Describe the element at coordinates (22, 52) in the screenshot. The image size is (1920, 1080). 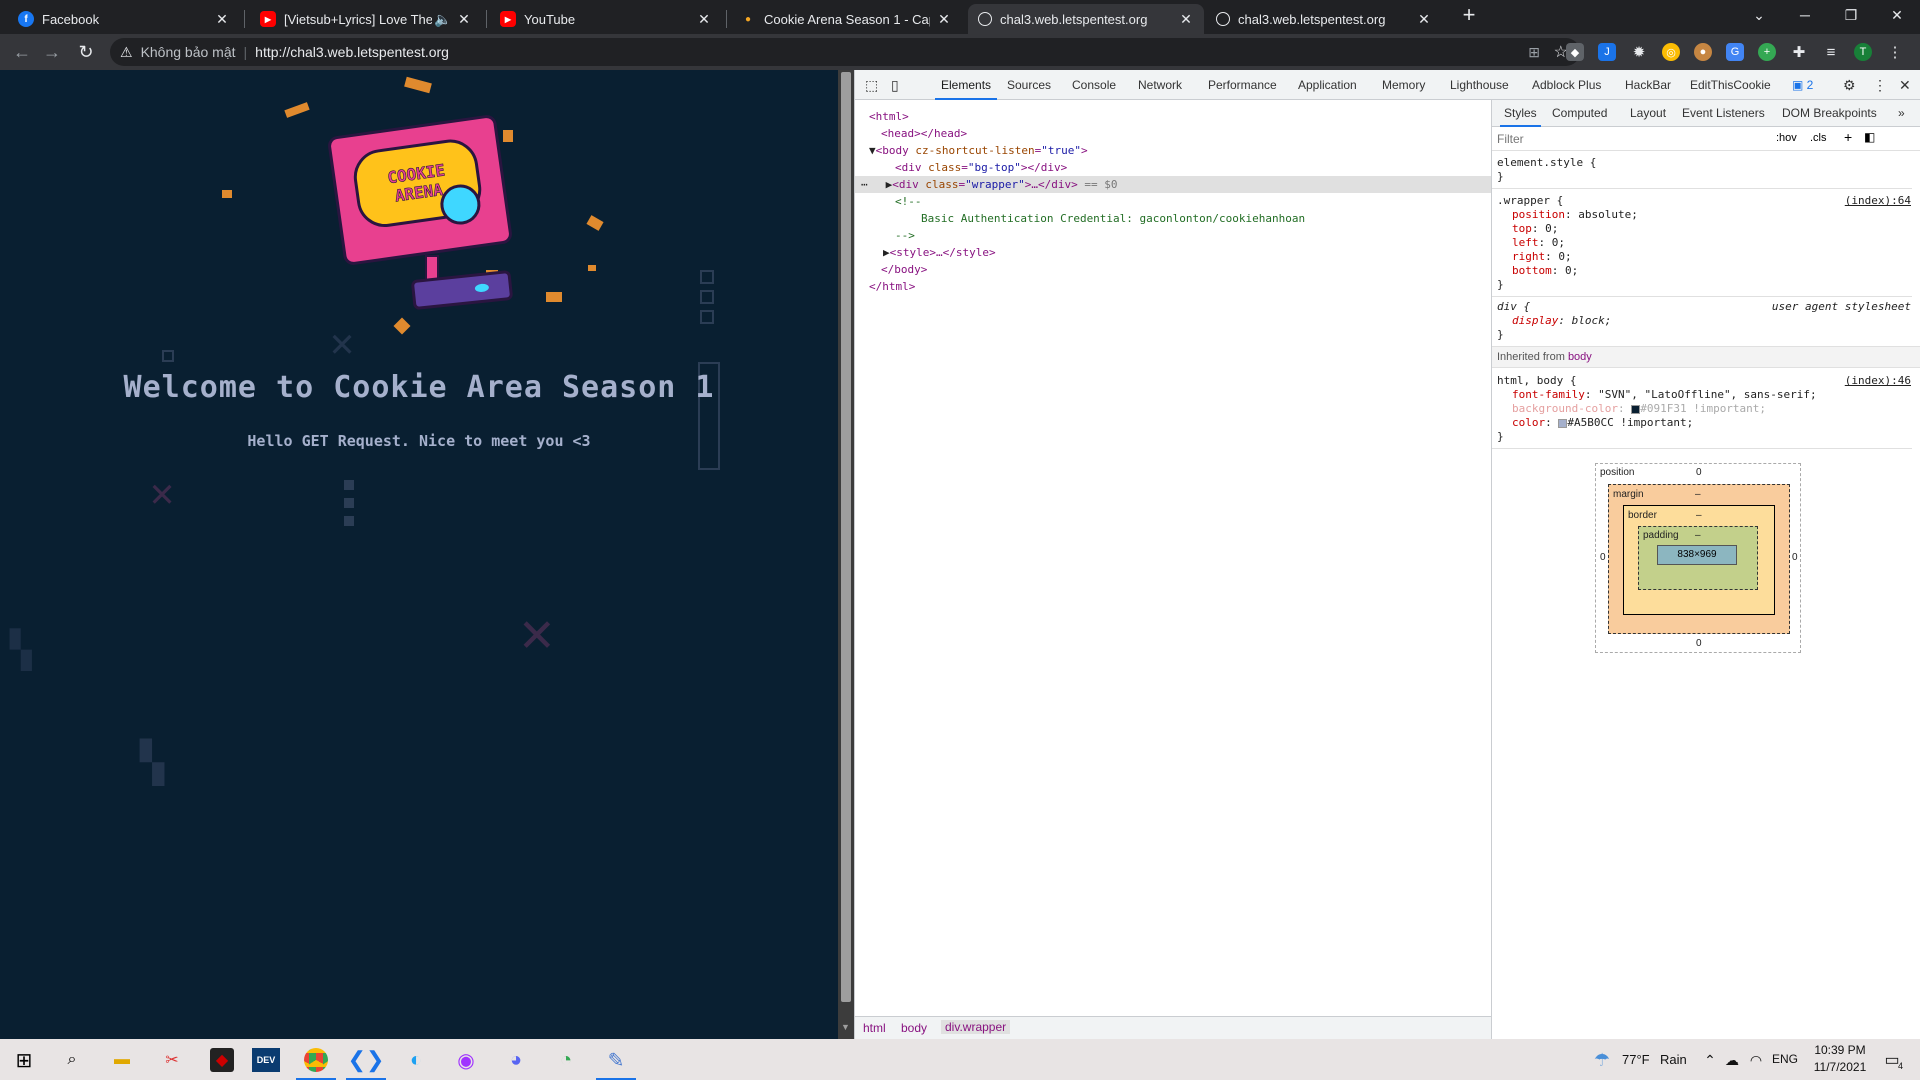
I see `back-icon: ←` at that location.